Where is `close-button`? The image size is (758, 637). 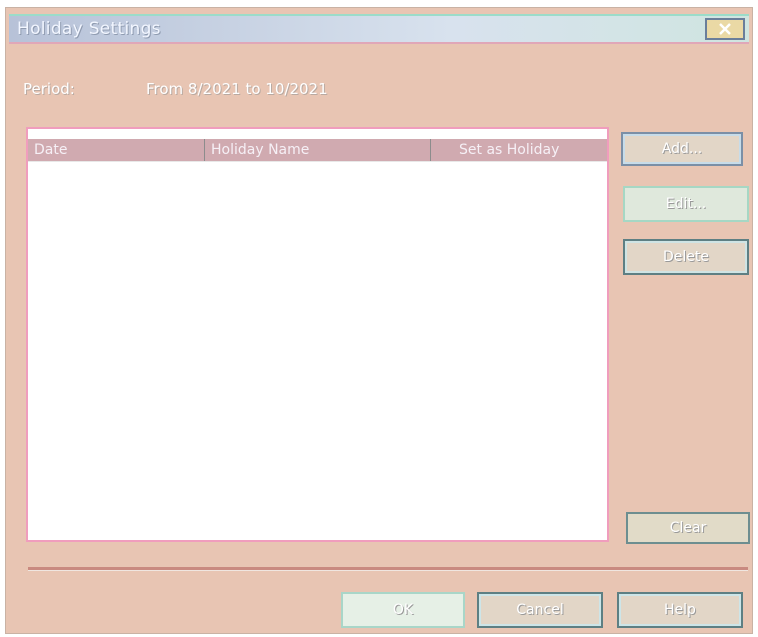
close-button is located at coordinates (725, 29).